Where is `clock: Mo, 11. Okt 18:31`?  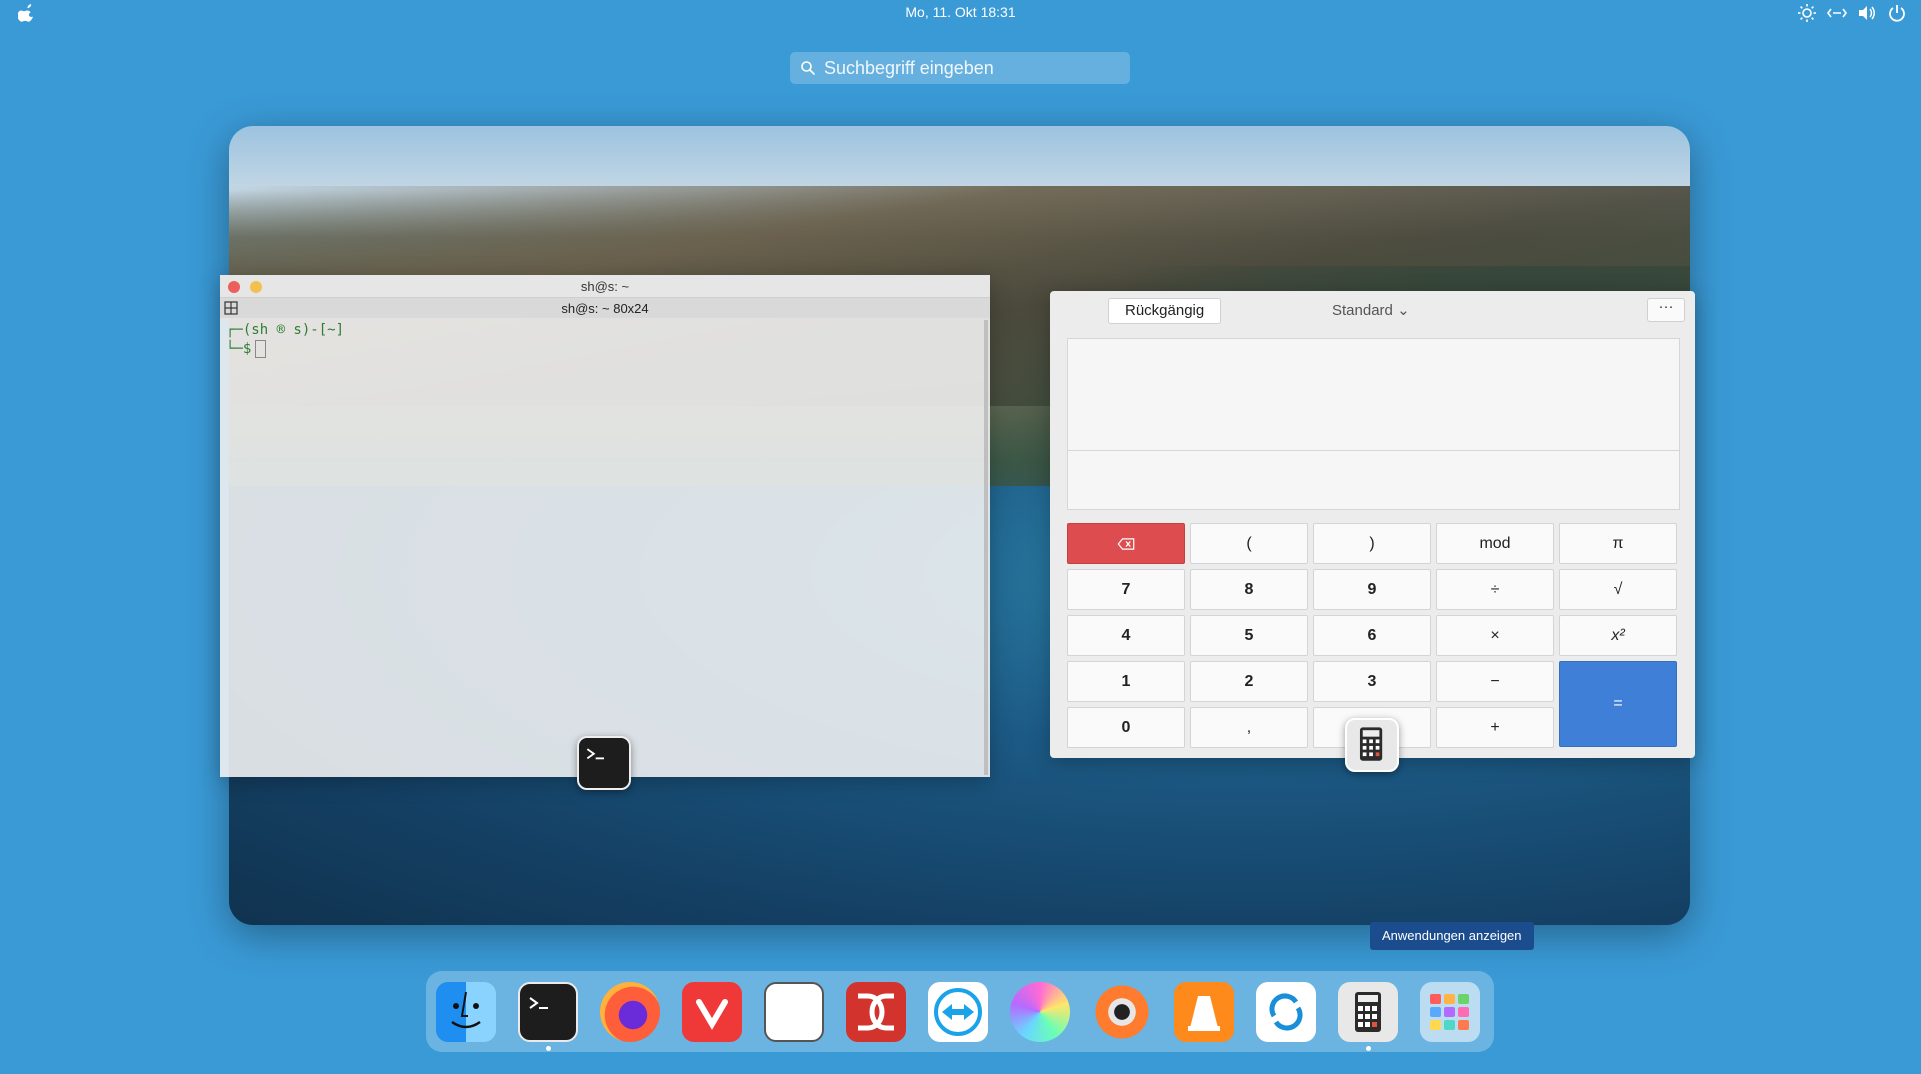
clock: Mo, 11. Okt 18:31 is located at coordinates (960, 12).